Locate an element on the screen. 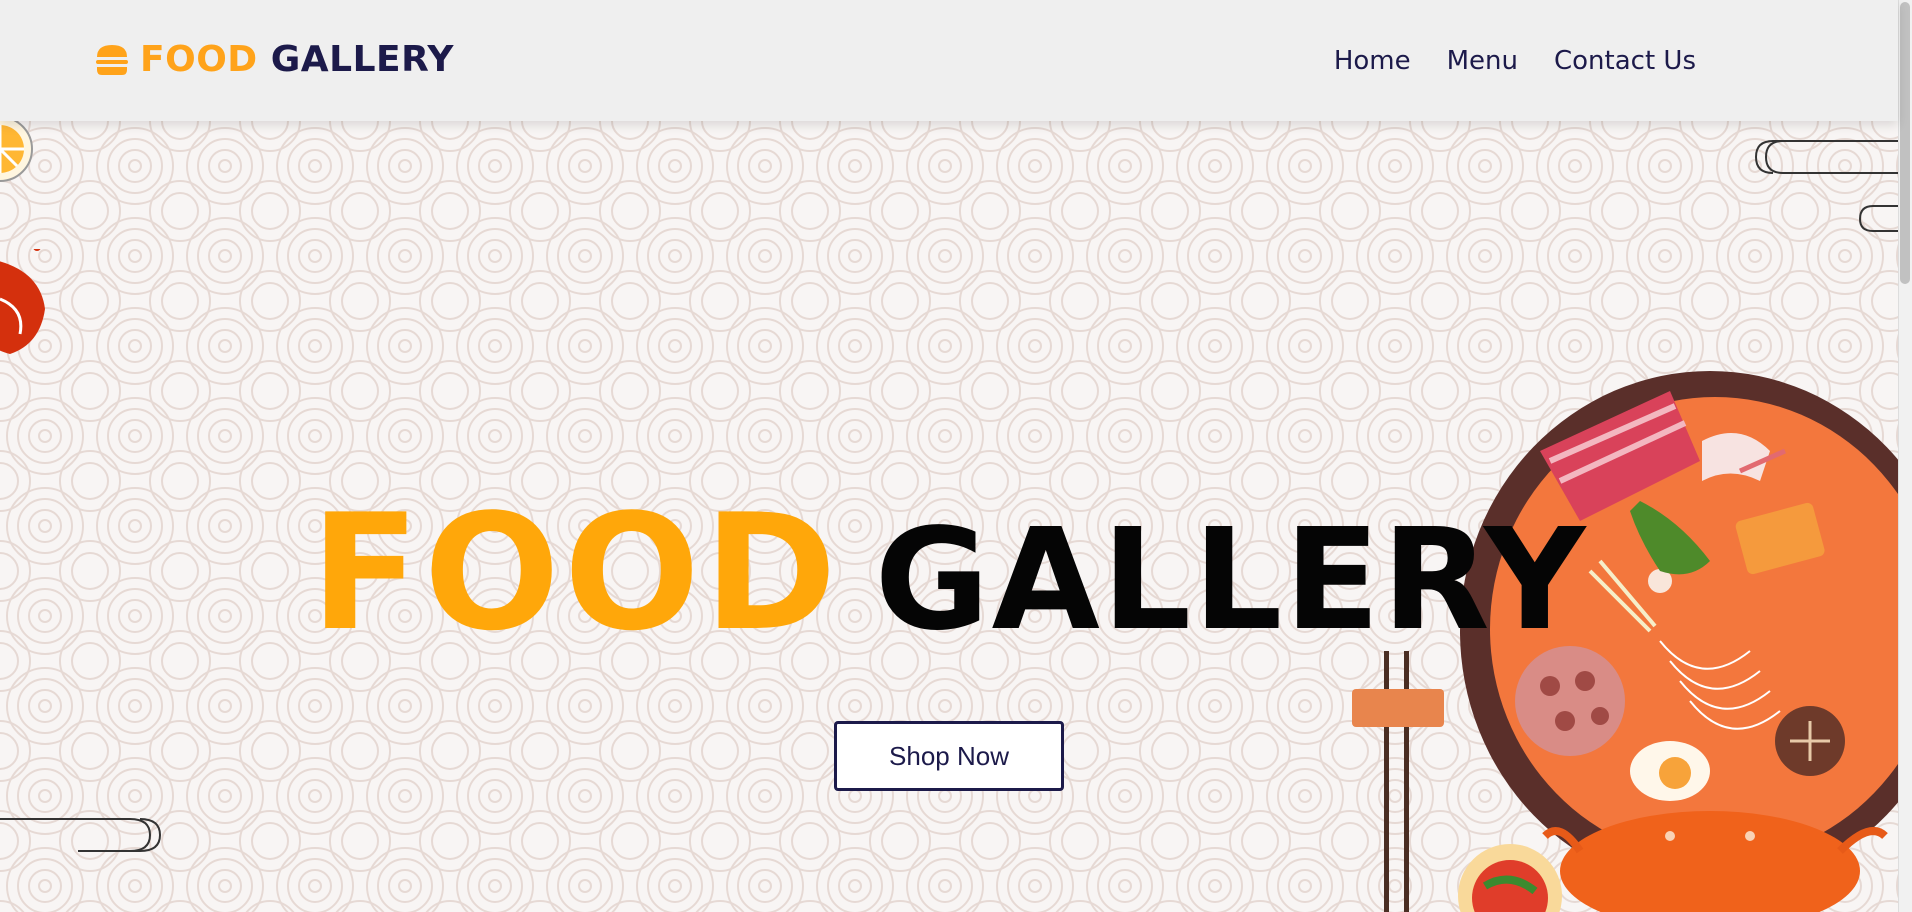 The image size is (1912, 912). main-nav: Home Menu Contact Us is located at coordinates (1515, 61).